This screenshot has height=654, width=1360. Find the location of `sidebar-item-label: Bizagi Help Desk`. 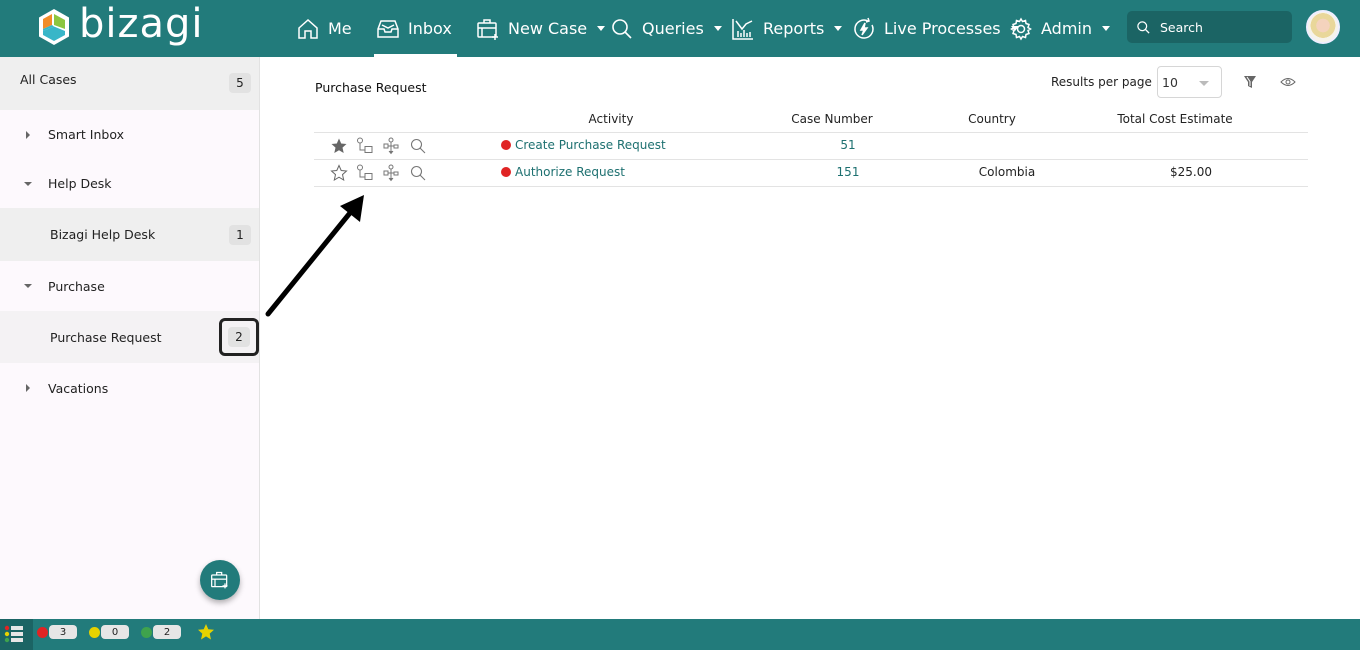

sidebar-item-label: Bizagi Help Desk is located at coordinates (103, 234).